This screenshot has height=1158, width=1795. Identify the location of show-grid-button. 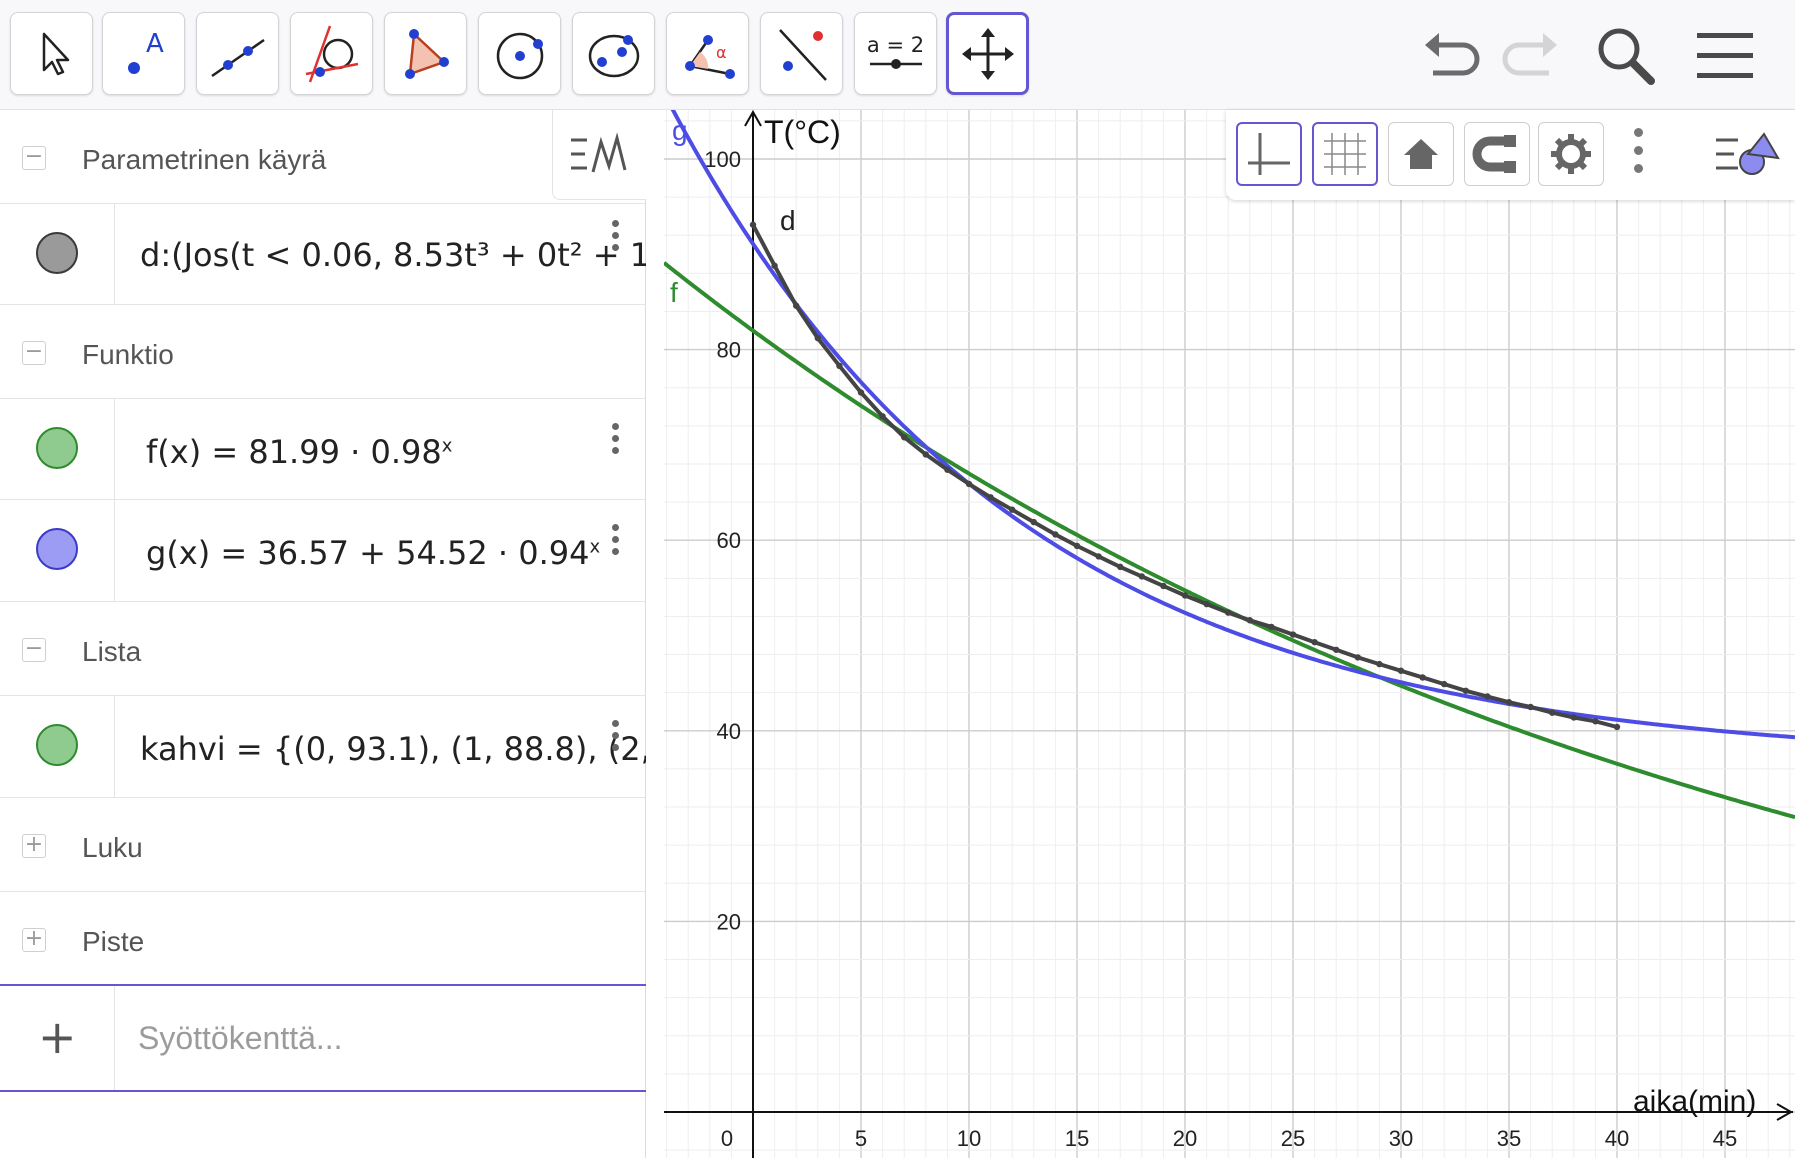
(1345, 154).